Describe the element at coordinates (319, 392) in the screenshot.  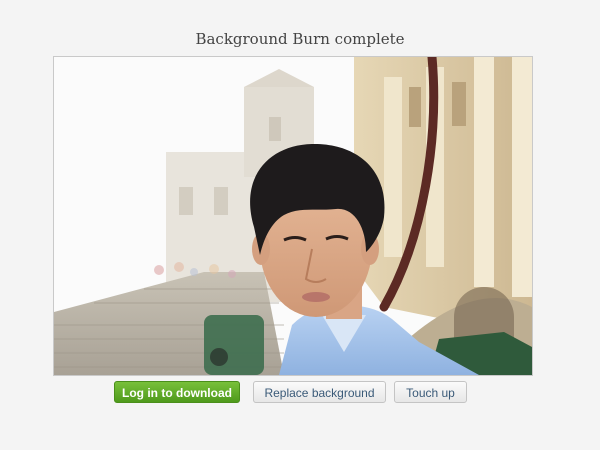
I see `replace-background-button: Replace background` at that location.